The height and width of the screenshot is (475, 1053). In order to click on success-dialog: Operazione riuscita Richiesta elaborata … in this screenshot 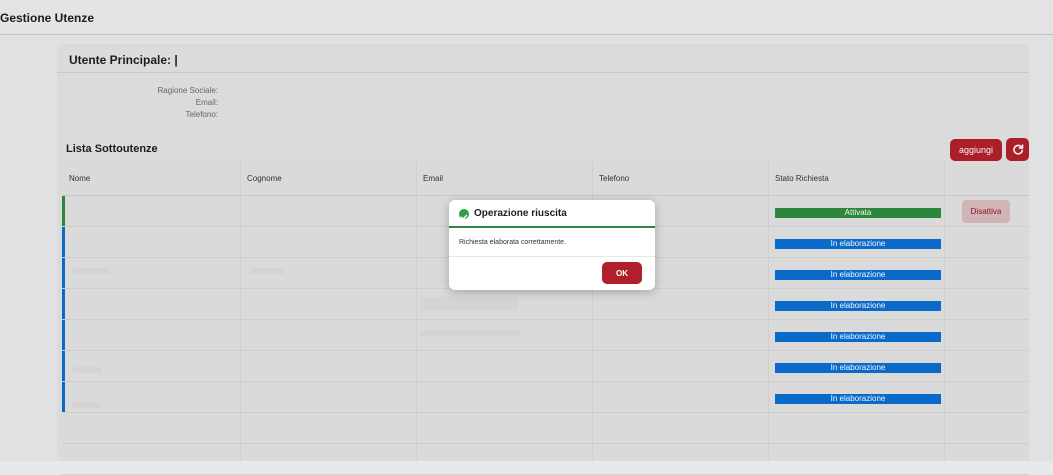, I will do `click(552, 245)`.